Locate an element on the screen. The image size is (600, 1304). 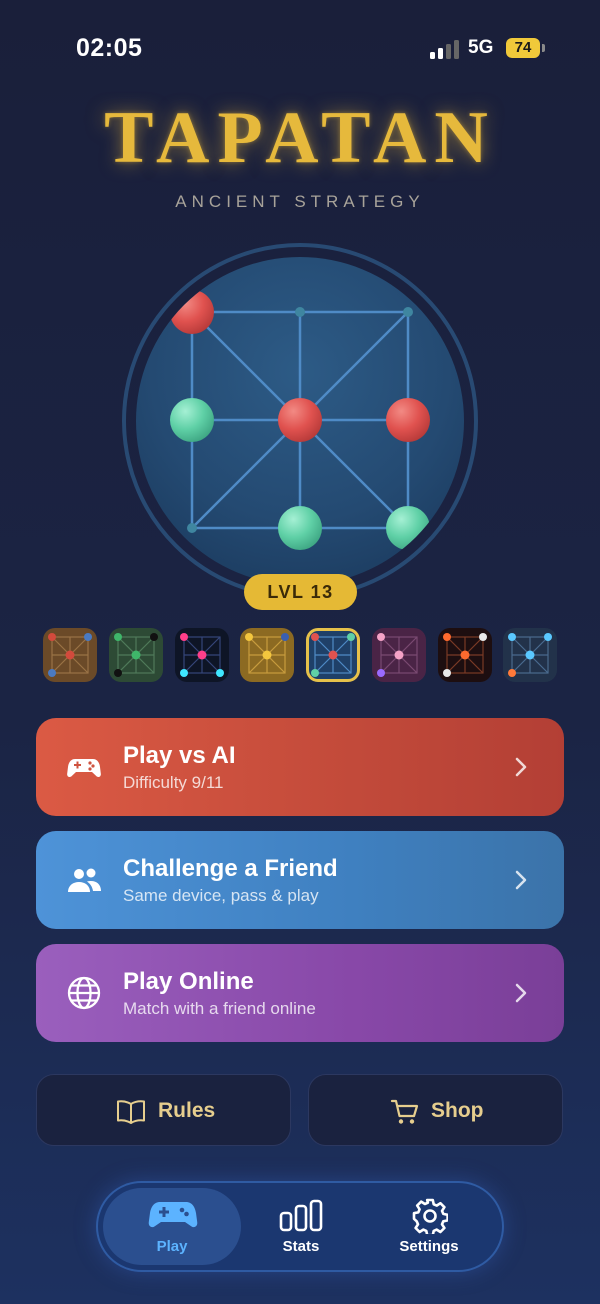
rules-button: Rules is located at coordinates (163, 1110).